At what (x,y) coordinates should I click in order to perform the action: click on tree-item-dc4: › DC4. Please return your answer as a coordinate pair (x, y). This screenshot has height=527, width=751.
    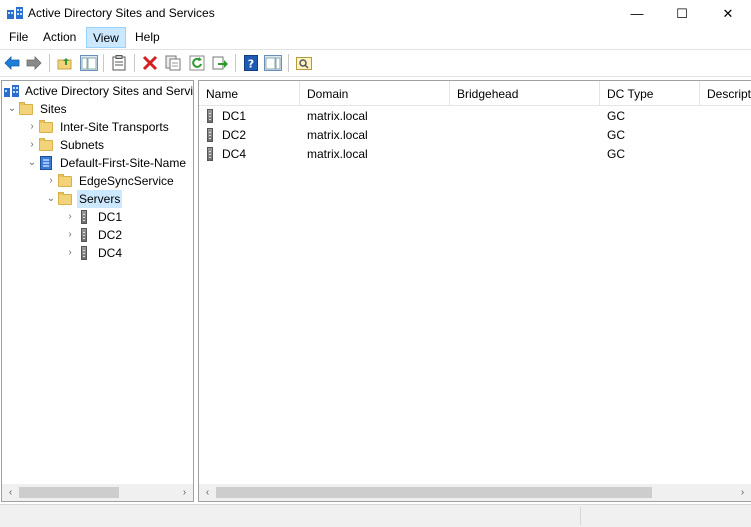
    Looking at the image, I should click on (97, 253).